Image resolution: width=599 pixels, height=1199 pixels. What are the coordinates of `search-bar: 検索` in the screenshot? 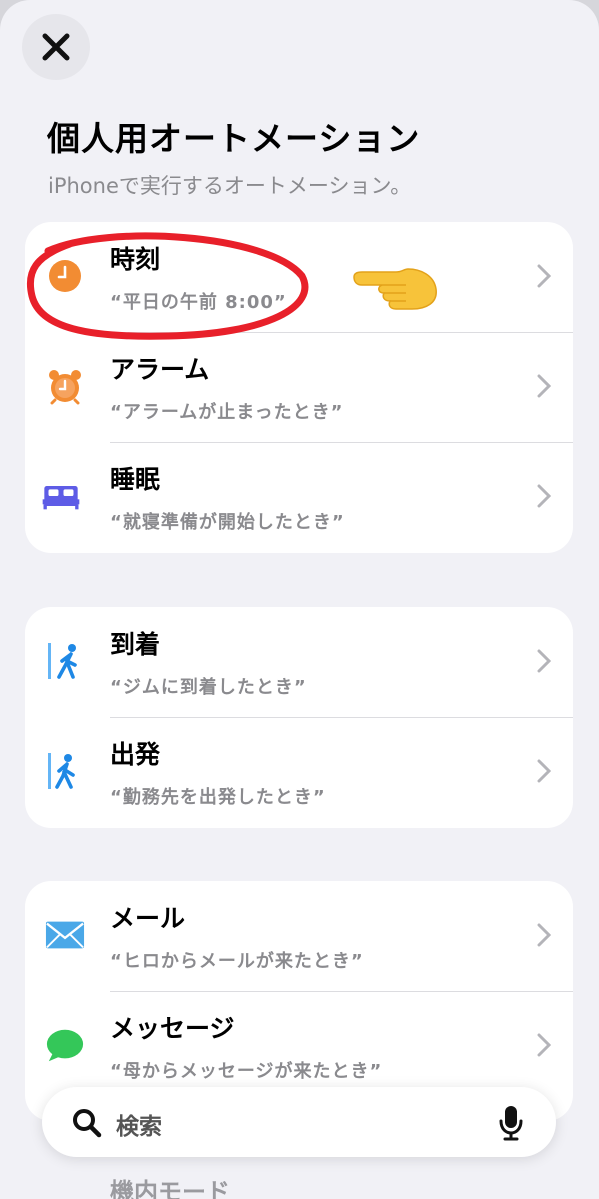 It's located at (299, 1122).